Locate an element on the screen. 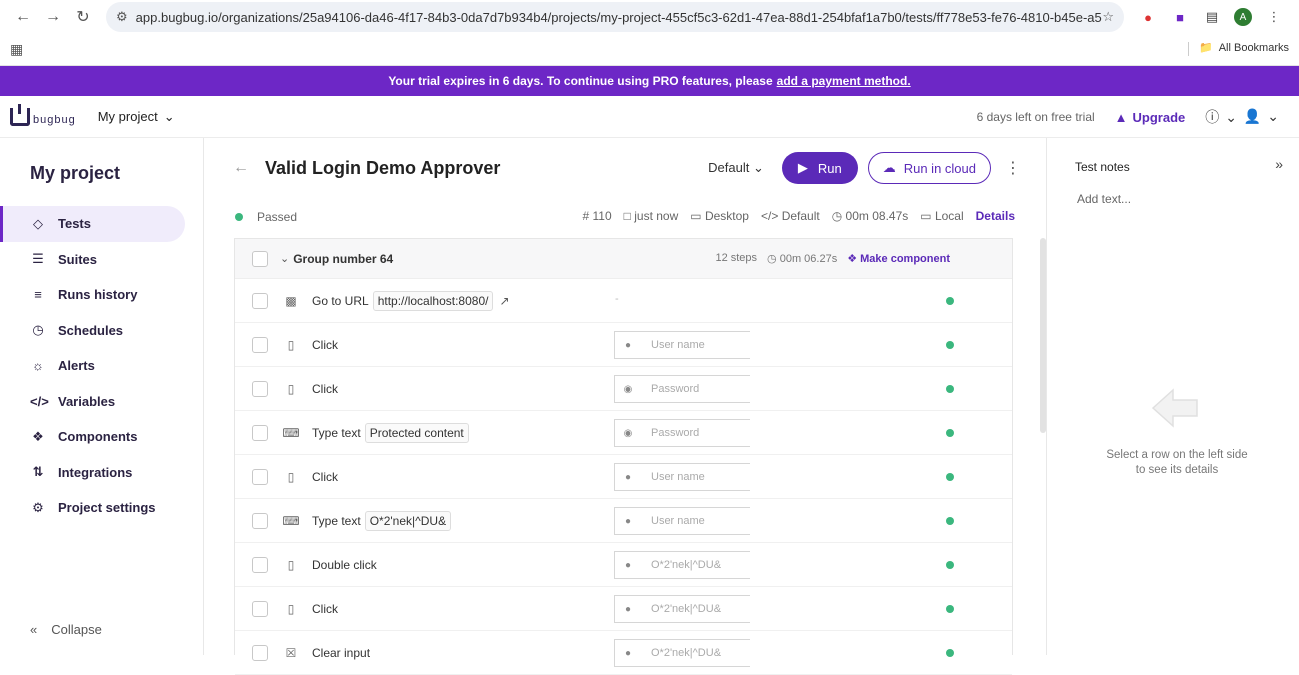 The width and height of the screenshot is (1299, 675). step-row: ▯ Click ◉ Password is located at coordinates (623, 389).